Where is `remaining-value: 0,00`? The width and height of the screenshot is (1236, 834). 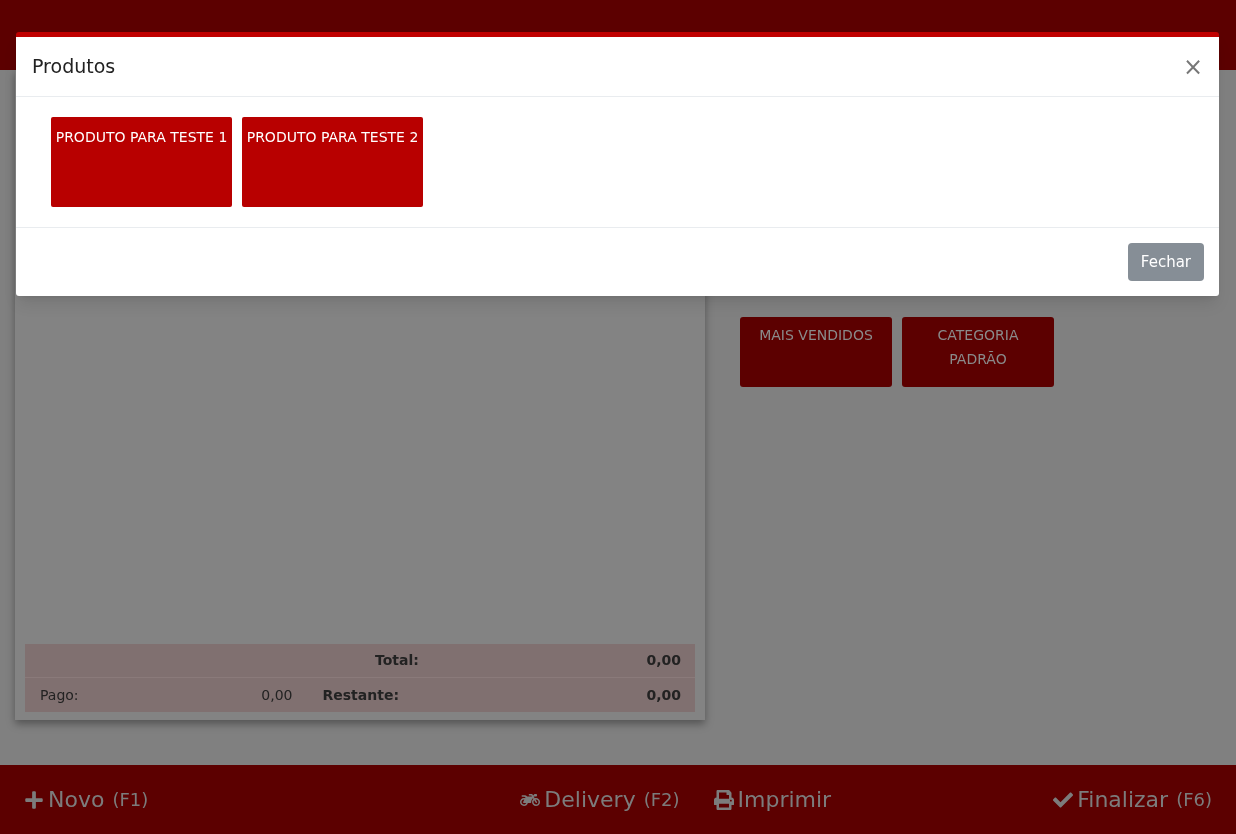
remaining-value: 0,00 is located at coordinates (663, 695).